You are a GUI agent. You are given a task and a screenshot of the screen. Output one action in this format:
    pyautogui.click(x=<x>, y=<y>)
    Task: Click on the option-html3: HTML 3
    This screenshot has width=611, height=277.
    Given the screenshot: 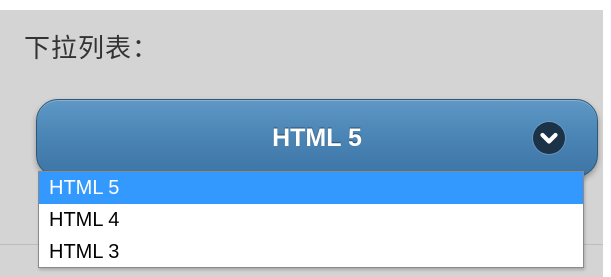 What is the action you would take?
    pyautogui.click(x=311, y=252)
    